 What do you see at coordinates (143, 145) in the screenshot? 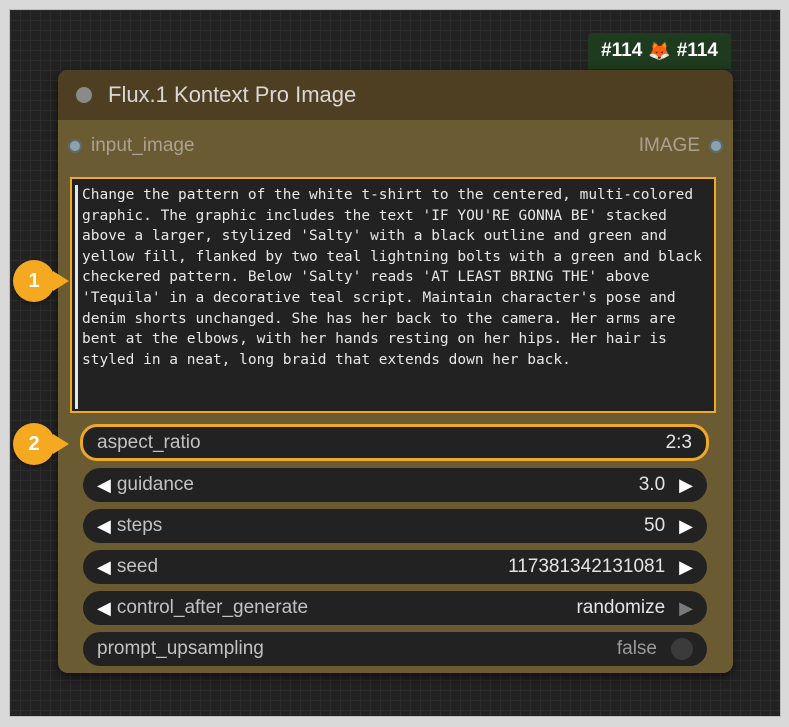
I see `input-slot-label: input_image` at bounding box center [143, 145].